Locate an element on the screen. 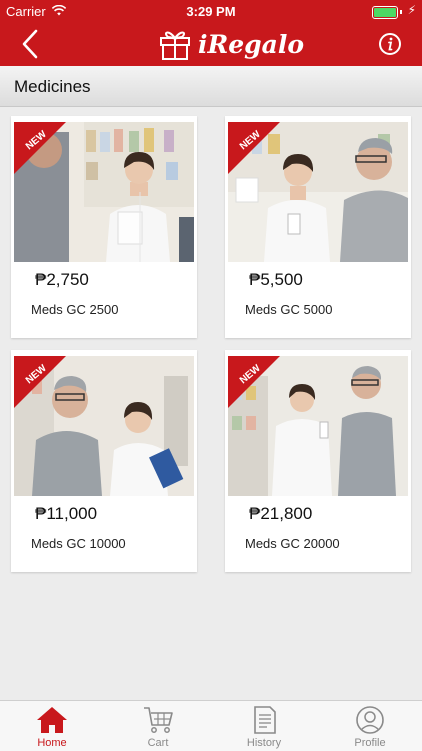 The width and height of the screenshot is (422, 751). product-price: ₱11,000 is located at coordinates (66, 513).